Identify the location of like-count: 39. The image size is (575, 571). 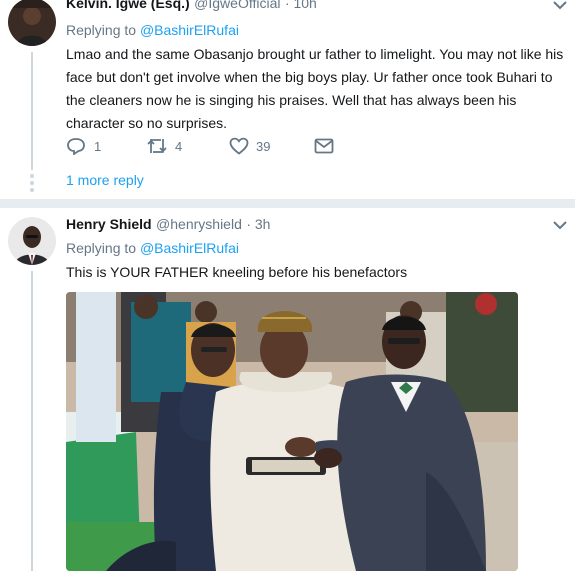
(263, 146).